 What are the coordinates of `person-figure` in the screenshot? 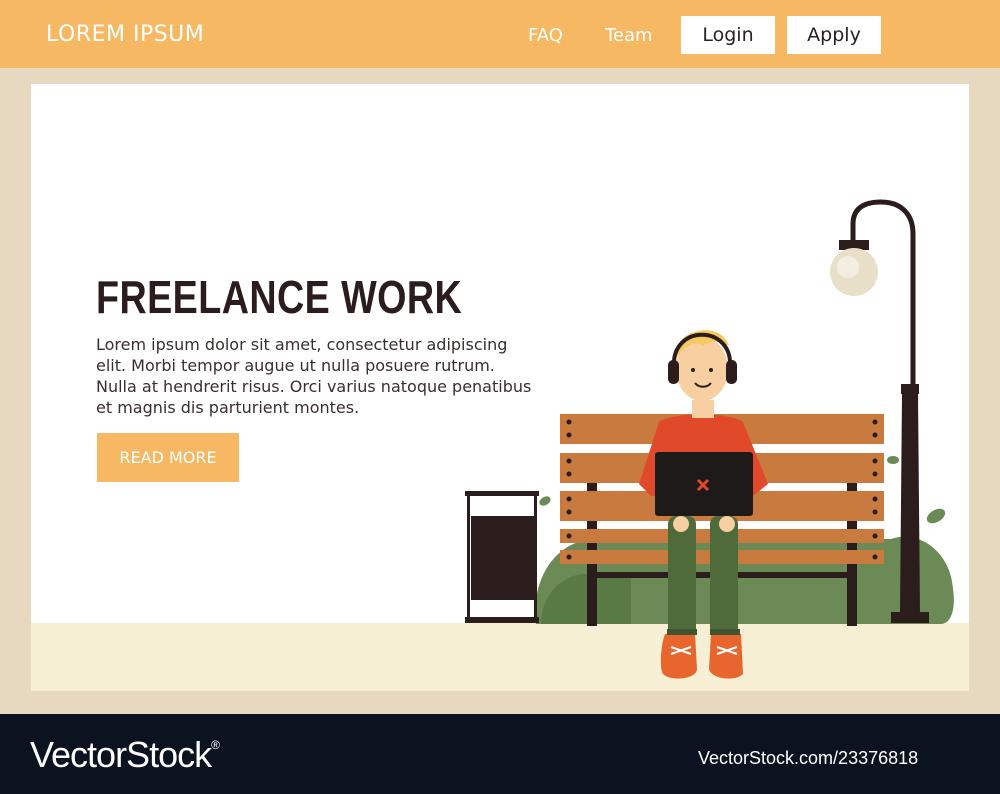 It's located at (703, 504).